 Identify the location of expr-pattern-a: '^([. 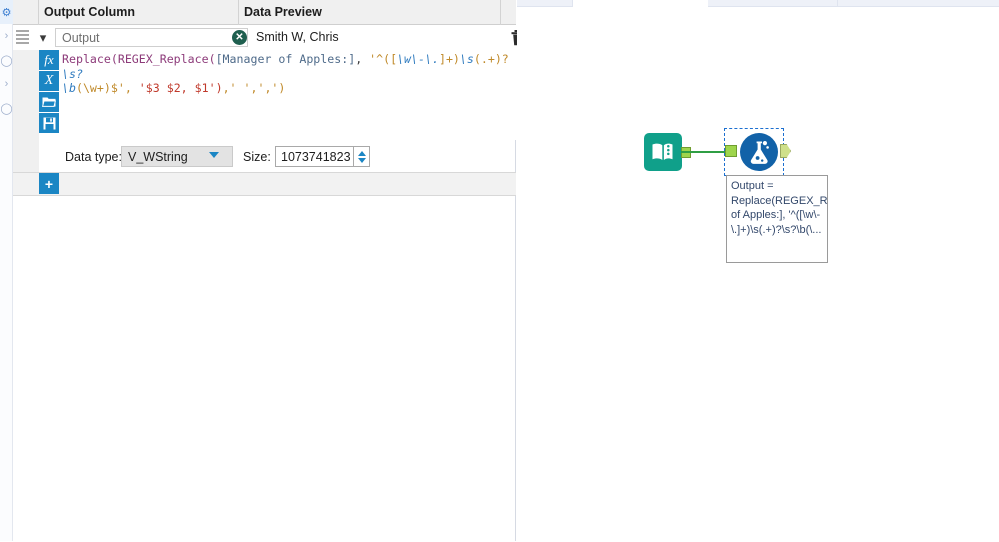
(383, 59).